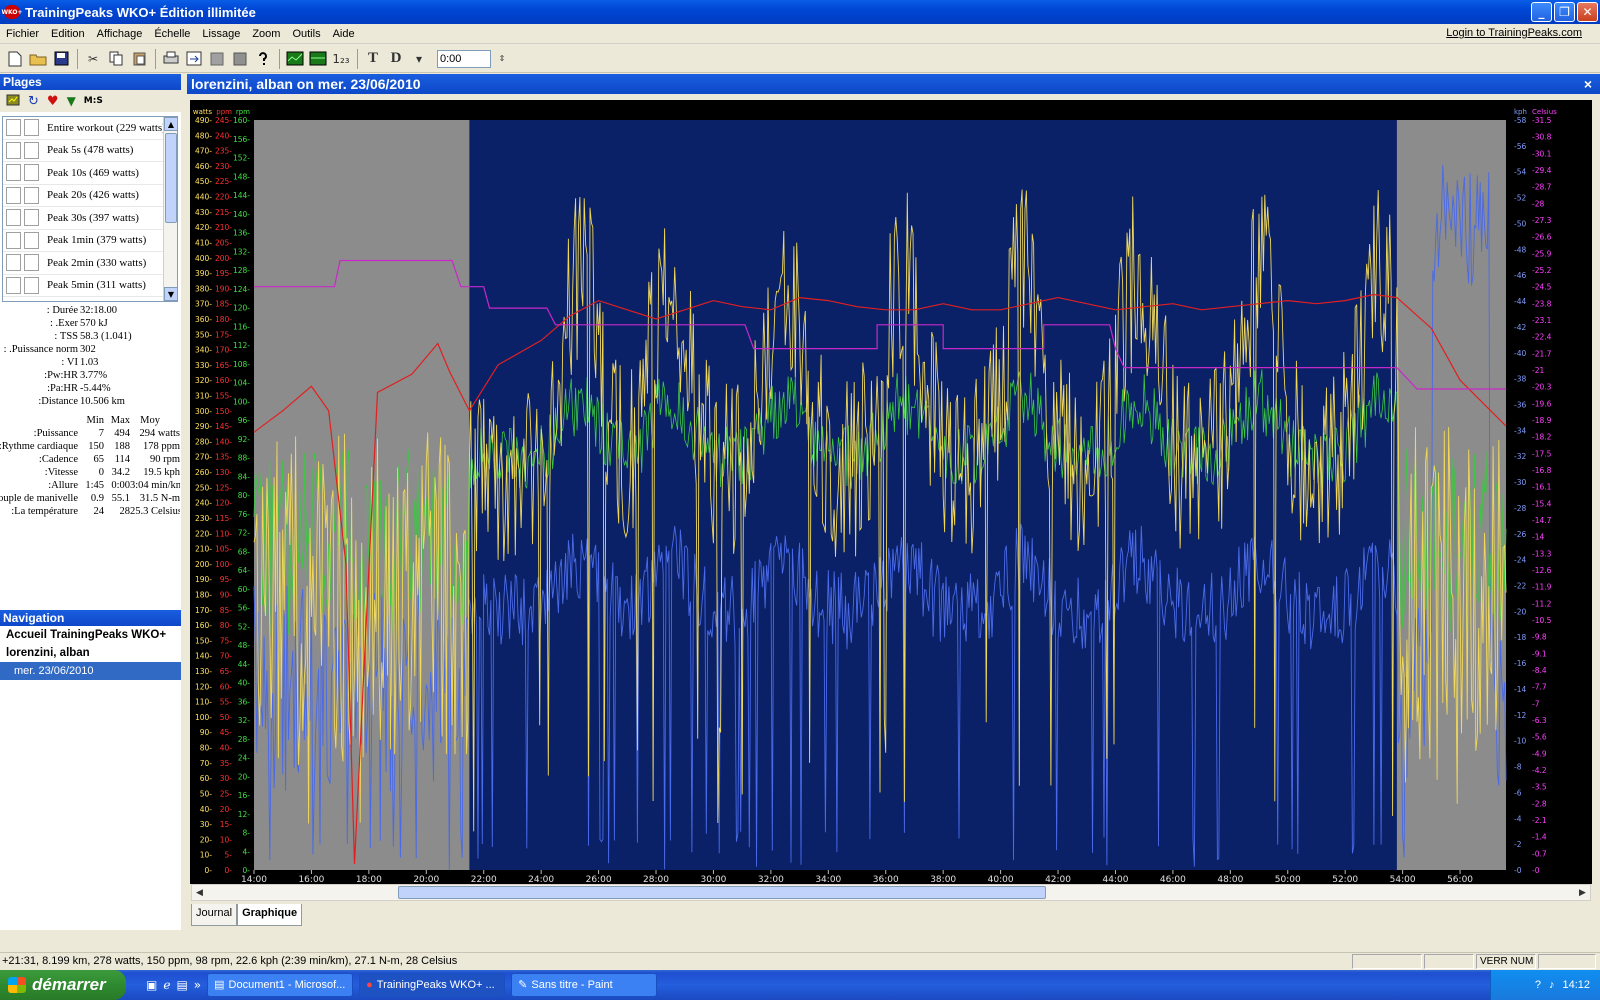 The image size is (1600, 1000). I want to click on ranges-scroll-thumb, so click(171, 178).